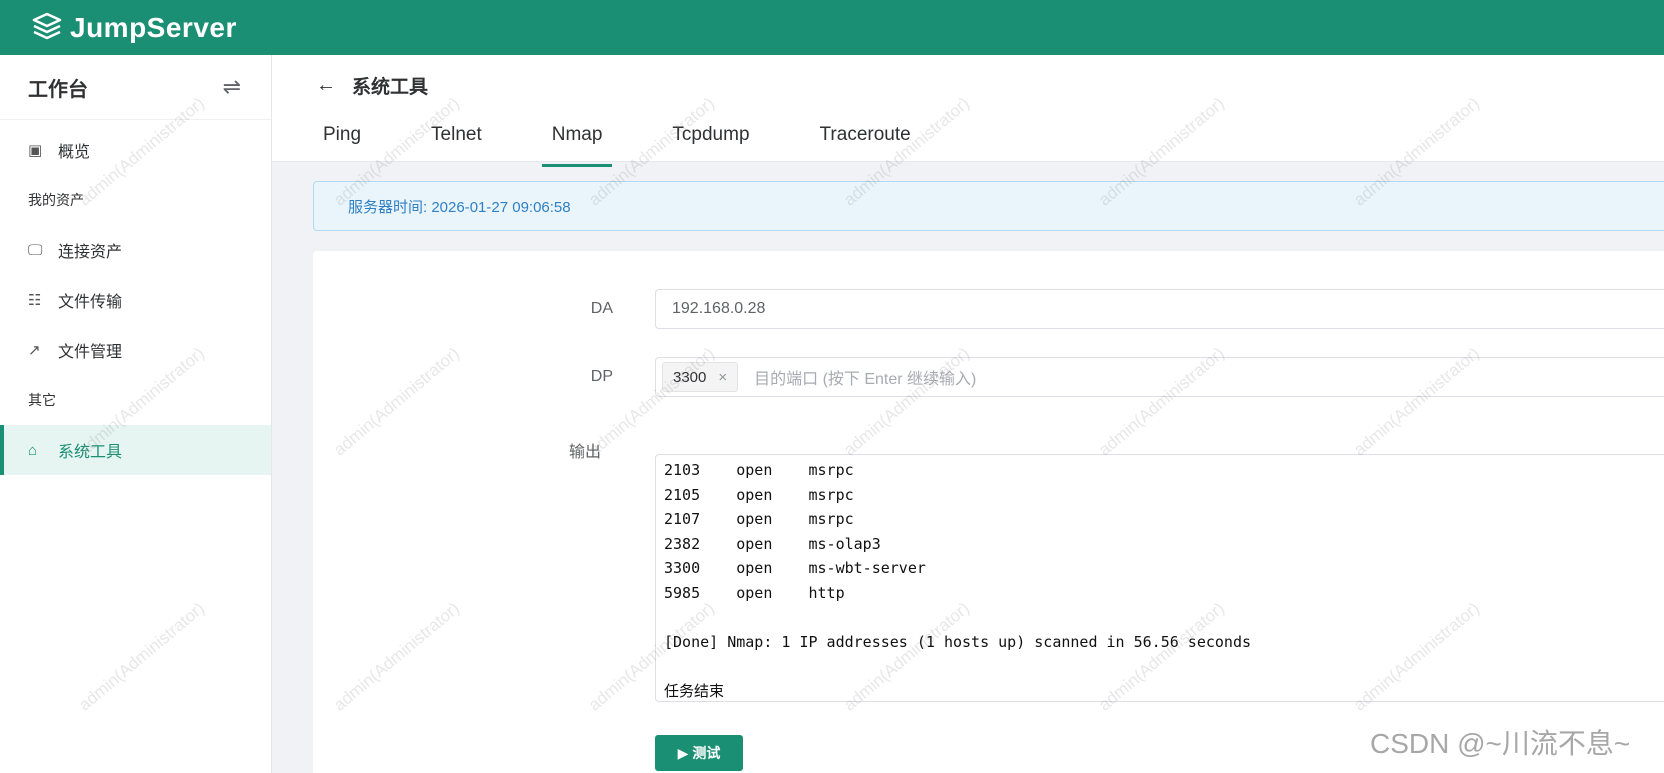 The image size is (1664, 773). What do you see at coordinates (456, 141) in the screenshot?
I see `tab-telnet: Telnet` at bounding box center [456, 141].